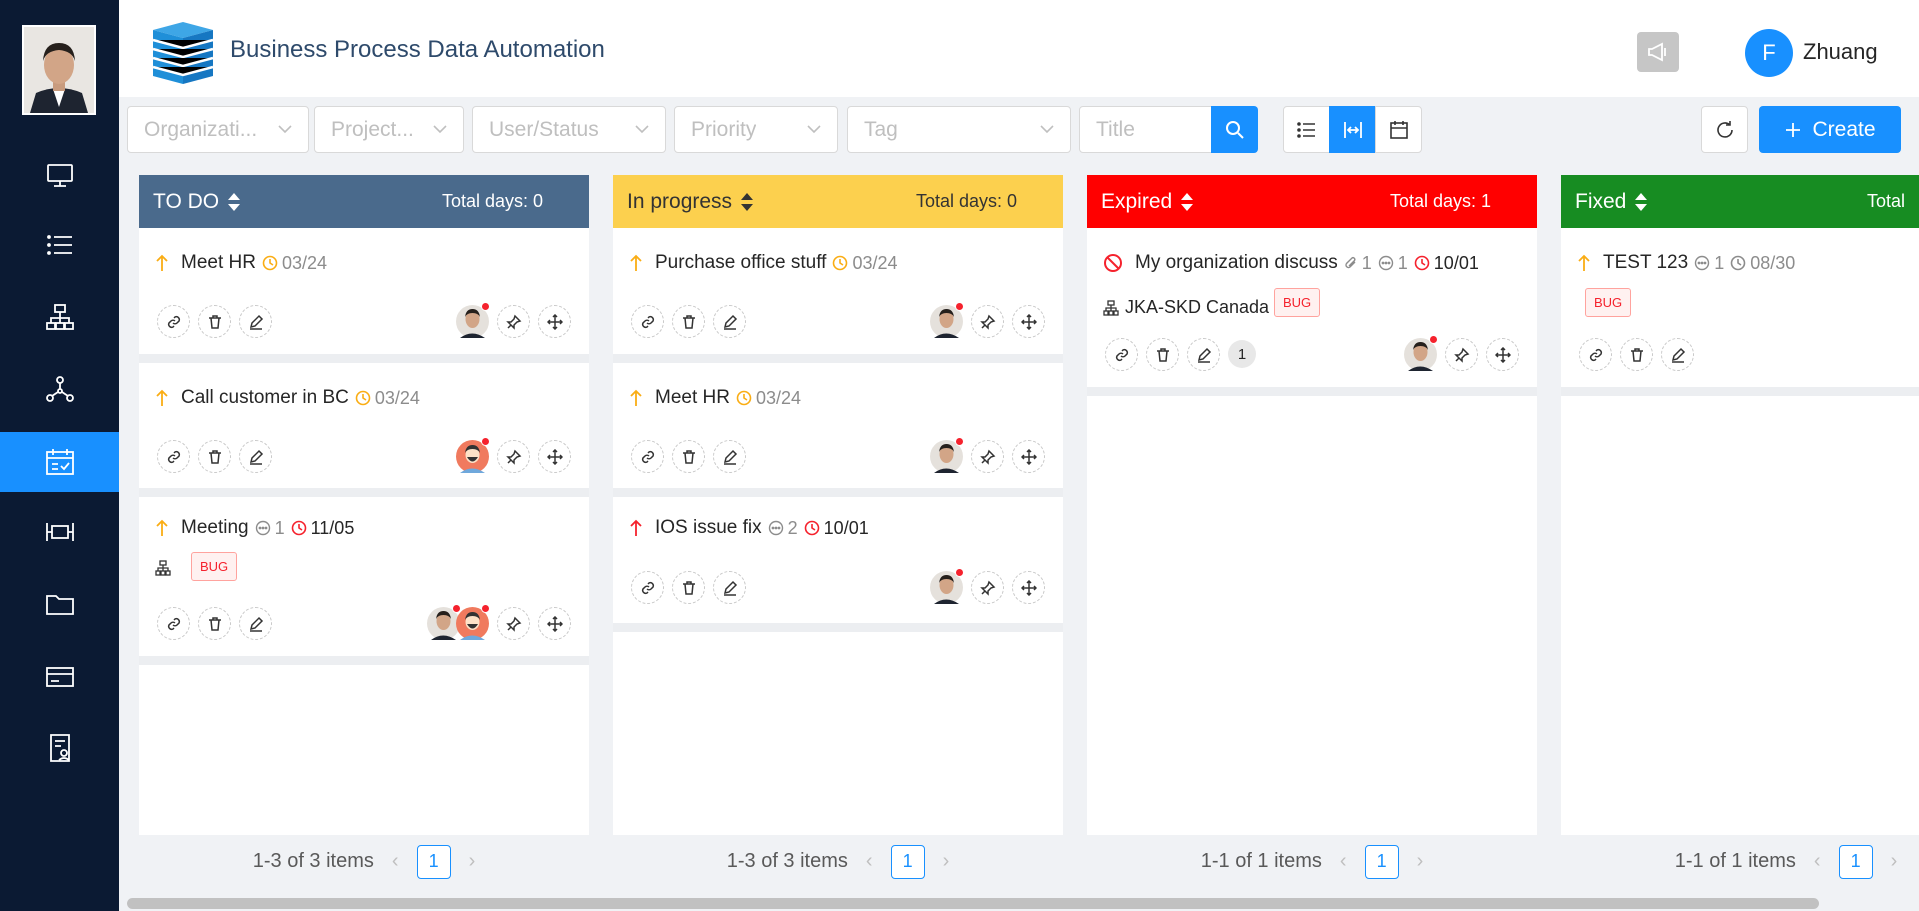 Image resolution: width=1919 pixels, height=911 pixels. I want to click on sidebar-item-network, so click(59, 389).